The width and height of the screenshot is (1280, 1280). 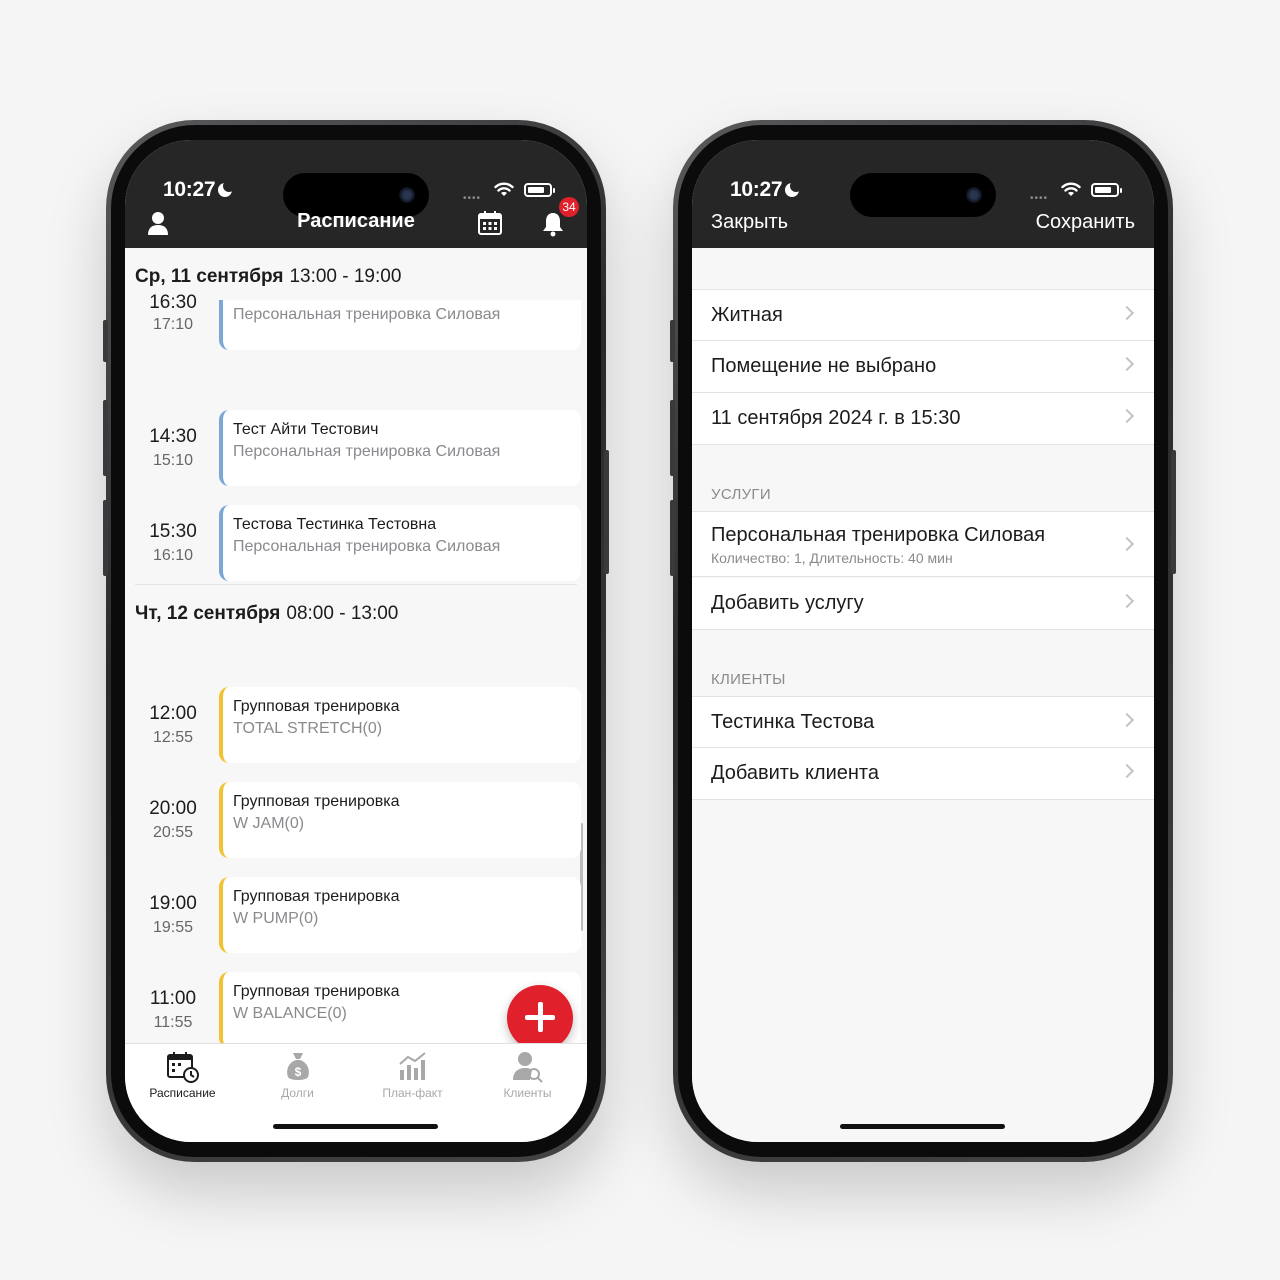 I want to click on clients-header: КЛИЕНТЫ, so click(x=748, y=679).